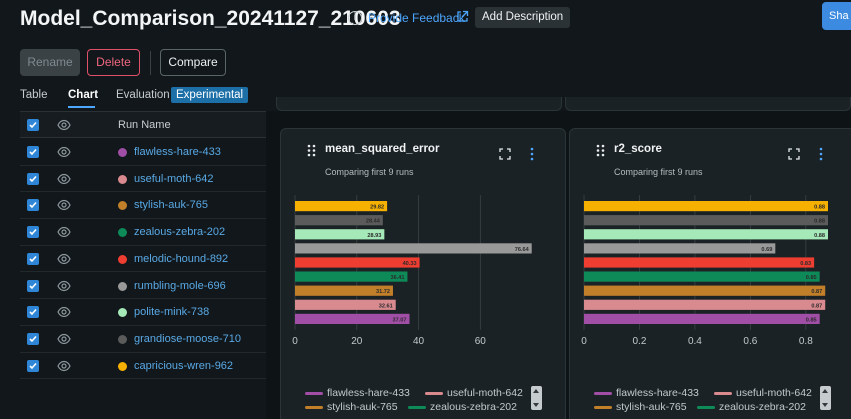  Describe the element at coordinates (805, 264) in the screenshot. I see `bar-data-label: 0.83` at that location.